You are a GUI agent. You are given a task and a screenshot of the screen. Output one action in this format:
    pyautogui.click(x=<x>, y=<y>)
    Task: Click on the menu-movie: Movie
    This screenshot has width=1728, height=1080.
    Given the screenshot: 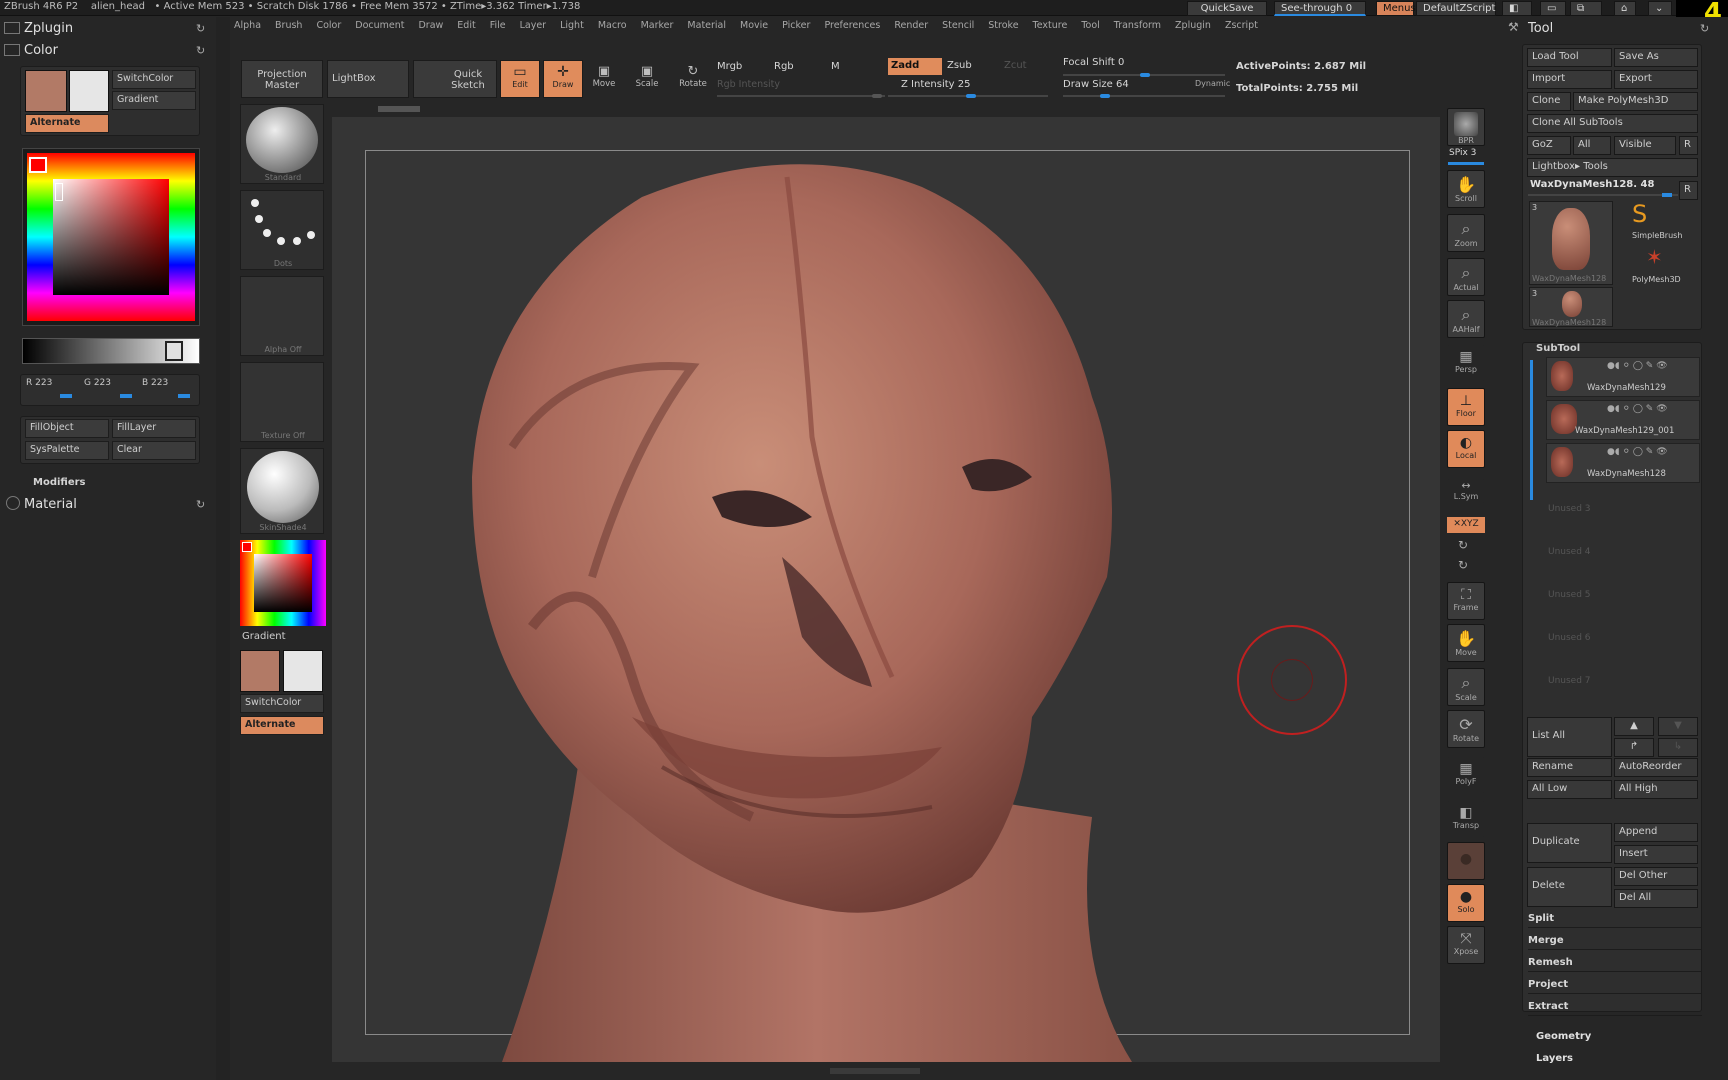 What is the action you would take?
    pyautogui.click(x=754, y=25)
    